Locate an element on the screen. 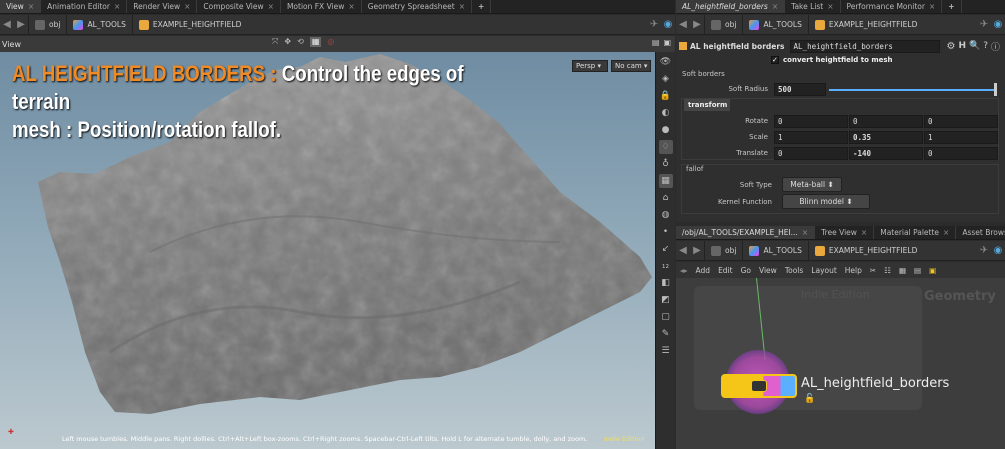 The image size is (1005, 449). tab-motion-fx-view: Motion FX View × is located at coordinates (321, 6).